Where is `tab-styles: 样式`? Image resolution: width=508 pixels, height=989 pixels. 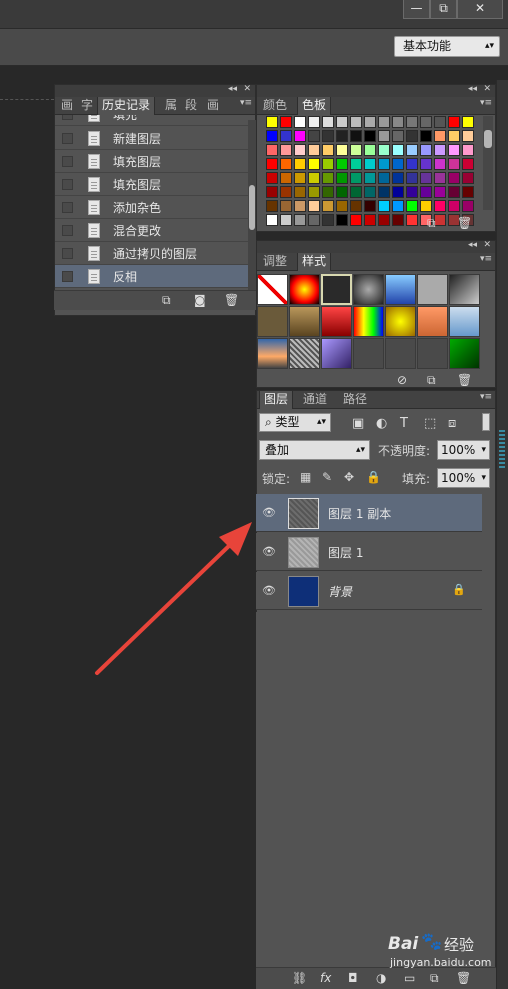 tab-styles: 样式 is located at coordinates (314, 262).